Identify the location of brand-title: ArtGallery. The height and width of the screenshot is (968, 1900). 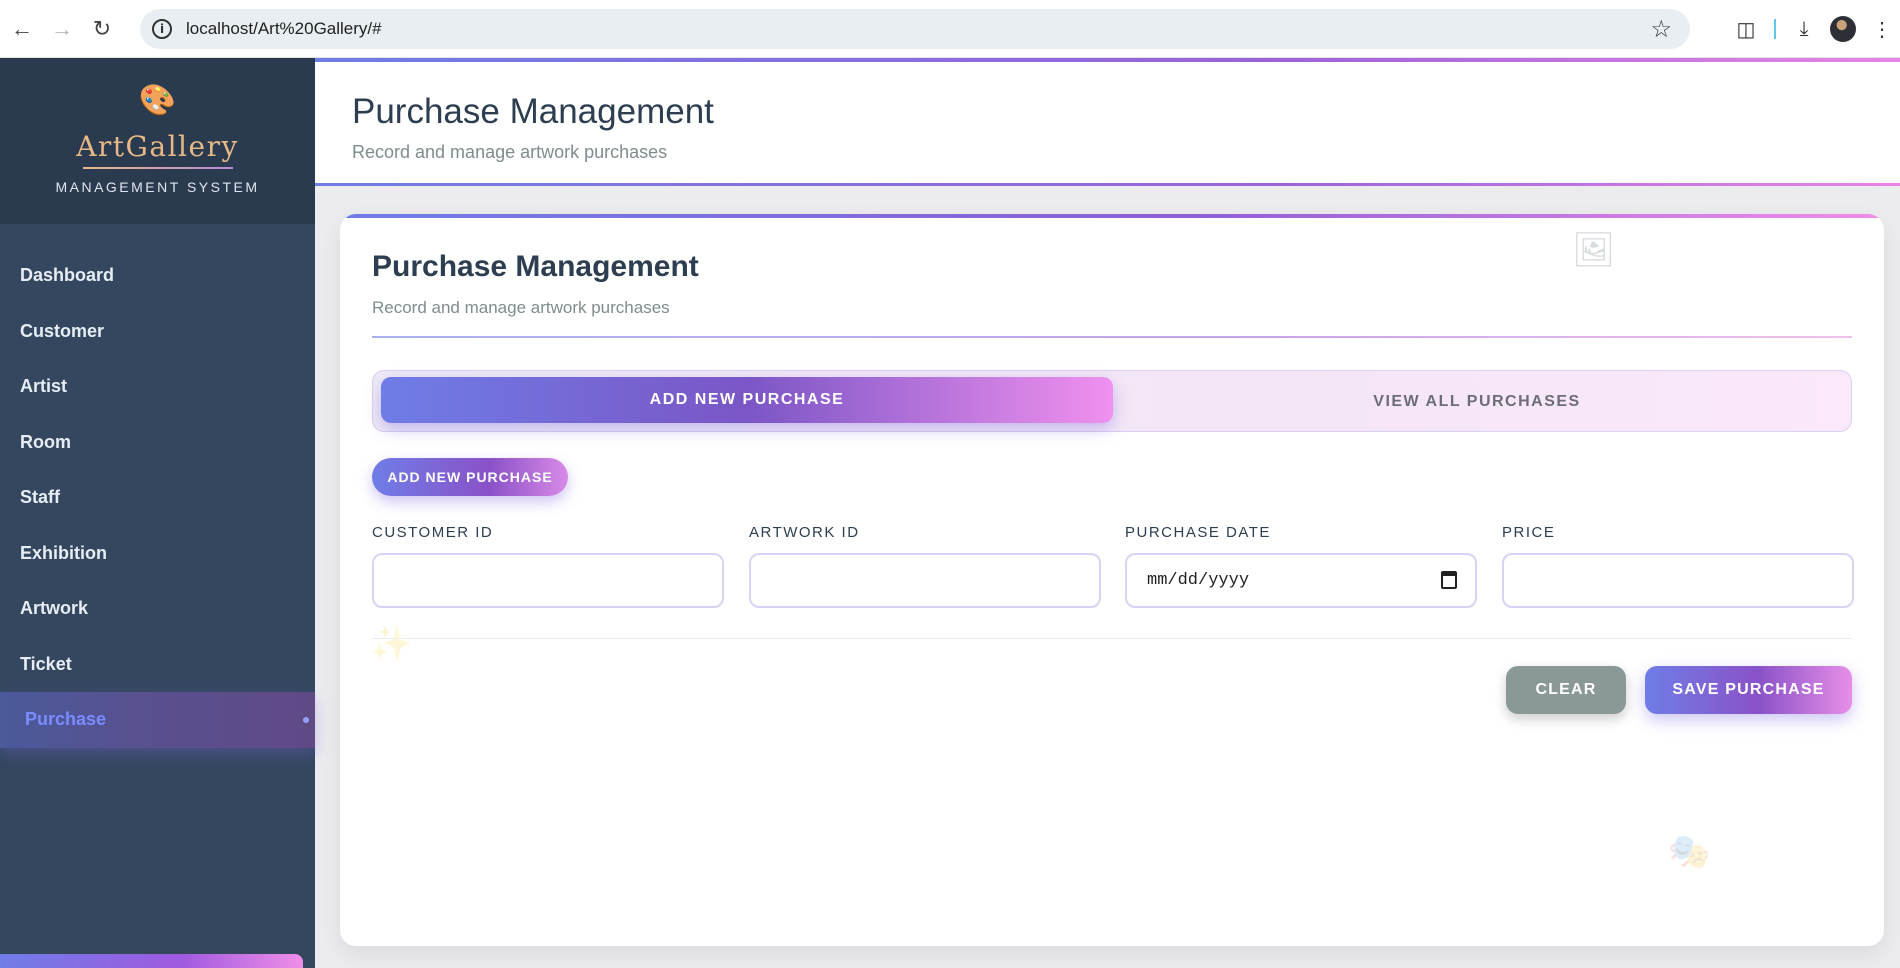
(157, 146).